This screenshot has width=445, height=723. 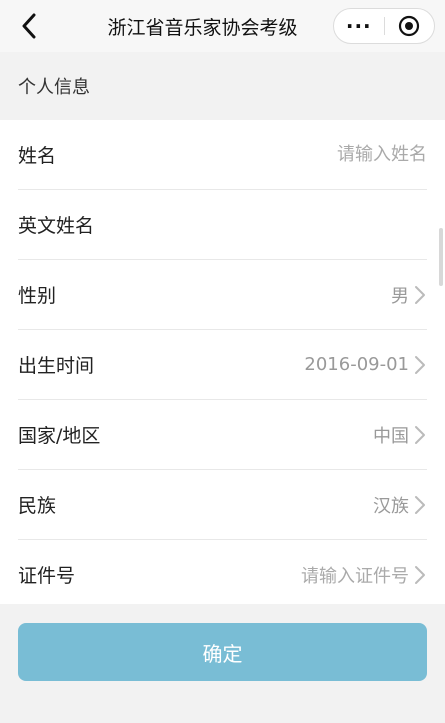 What do you see at coordinates (37, 296) in the screenshot?
I see `gender-label: 性别` at bounding box center [37, 296].